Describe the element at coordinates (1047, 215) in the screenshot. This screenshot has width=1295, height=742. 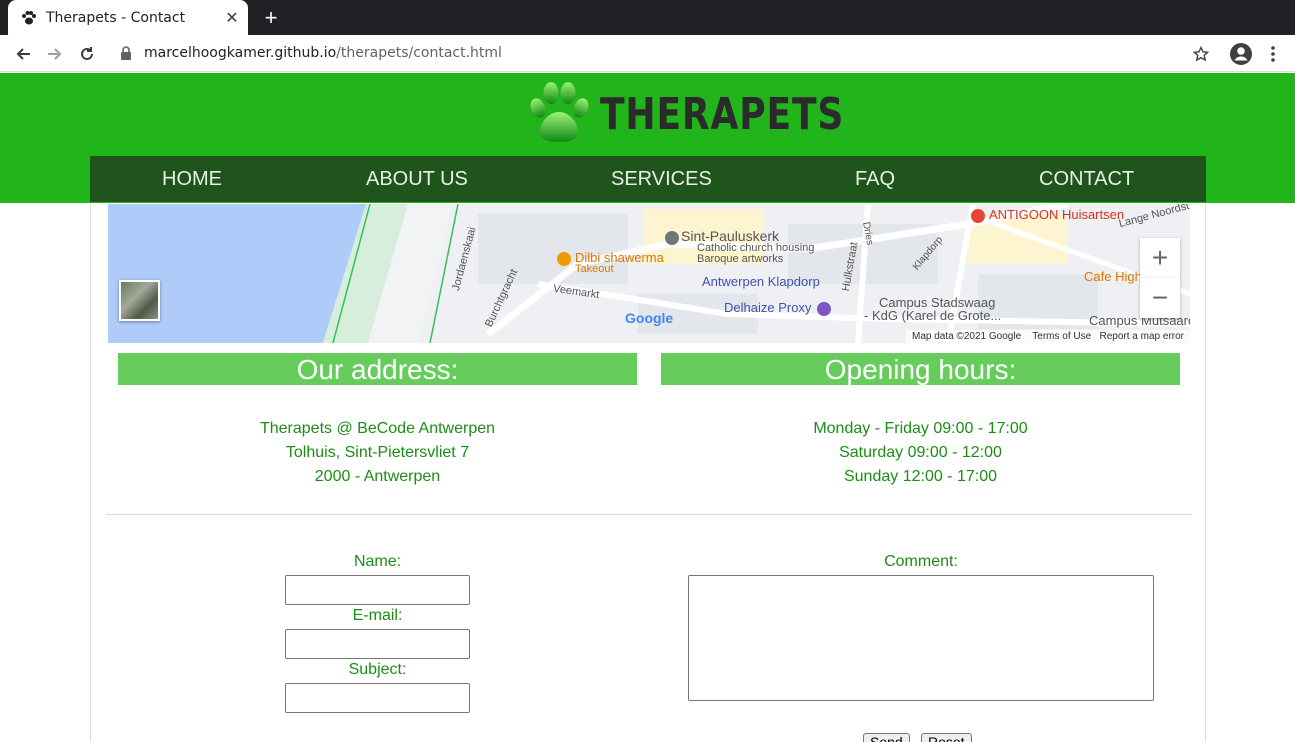
I see `map-label: ANTIGOON Huisartsen` at that location.